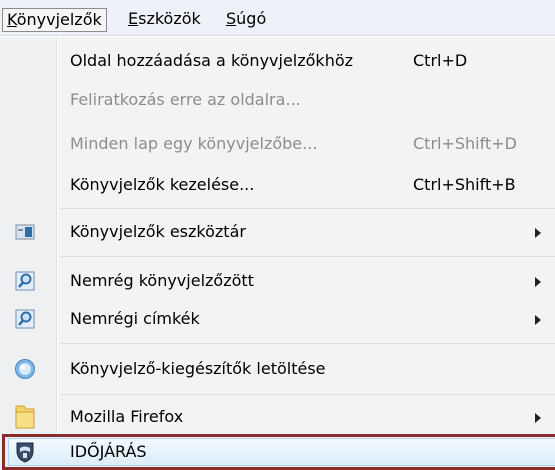  I want to click on menu-item-bookmarks-toolbar: Könyvjelzők eszköztár, so click(277, 232).